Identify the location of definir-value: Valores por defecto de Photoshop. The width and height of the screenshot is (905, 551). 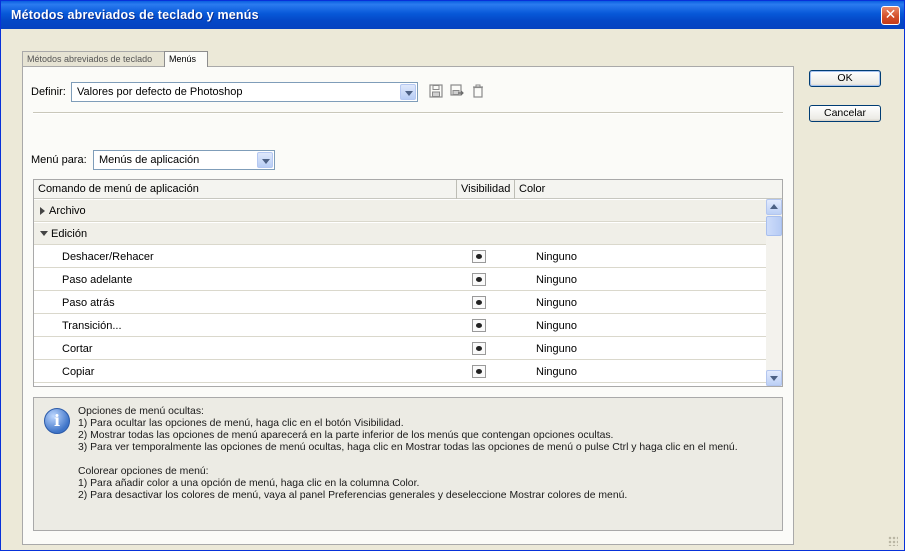
(160, 92).